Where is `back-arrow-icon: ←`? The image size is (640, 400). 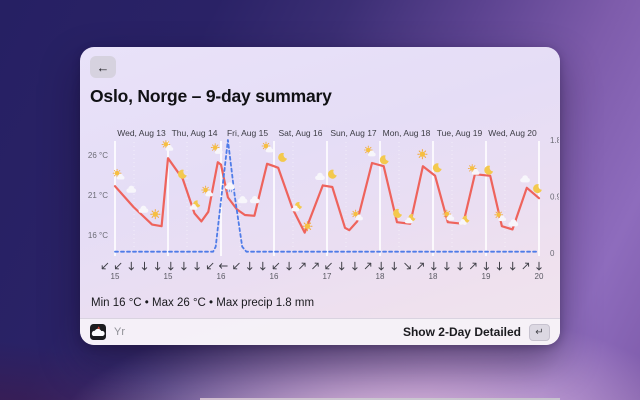
back-arrow-icon: ← is located at coordinates (103, 67).